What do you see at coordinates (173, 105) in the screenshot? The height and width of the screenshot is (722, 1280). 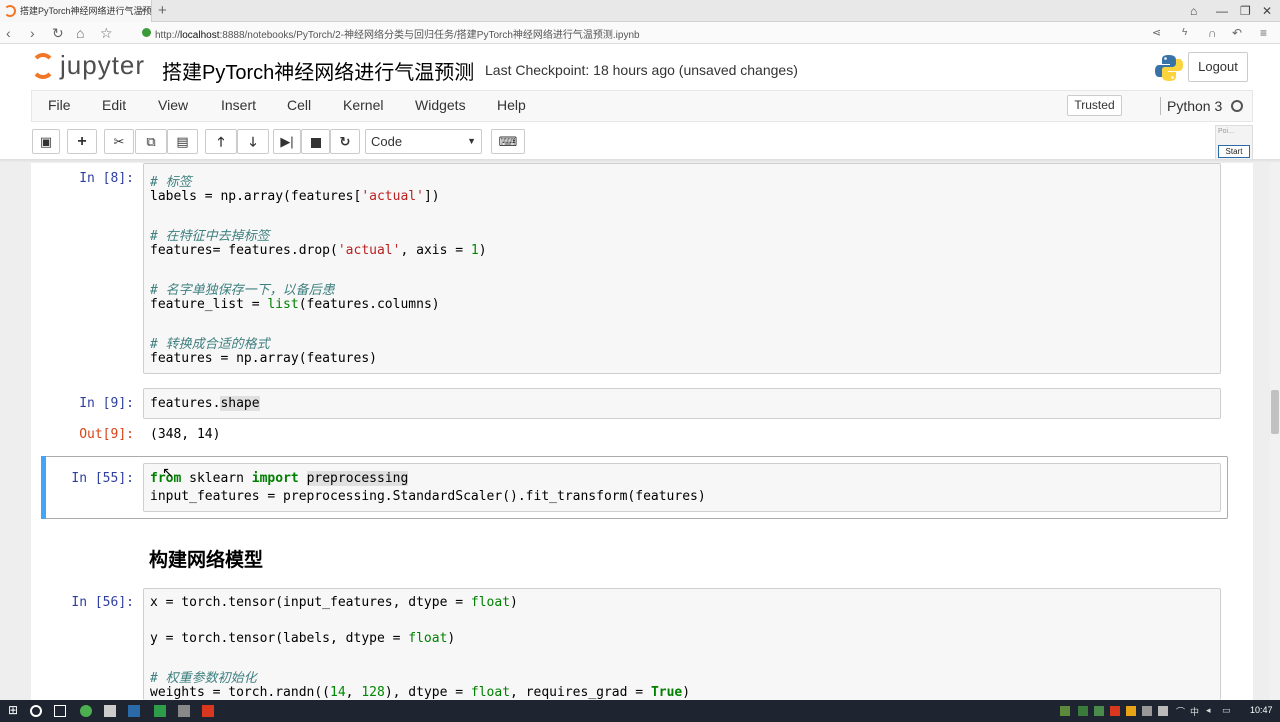 I see `menu-view: View` at bounding box center [173, 105].